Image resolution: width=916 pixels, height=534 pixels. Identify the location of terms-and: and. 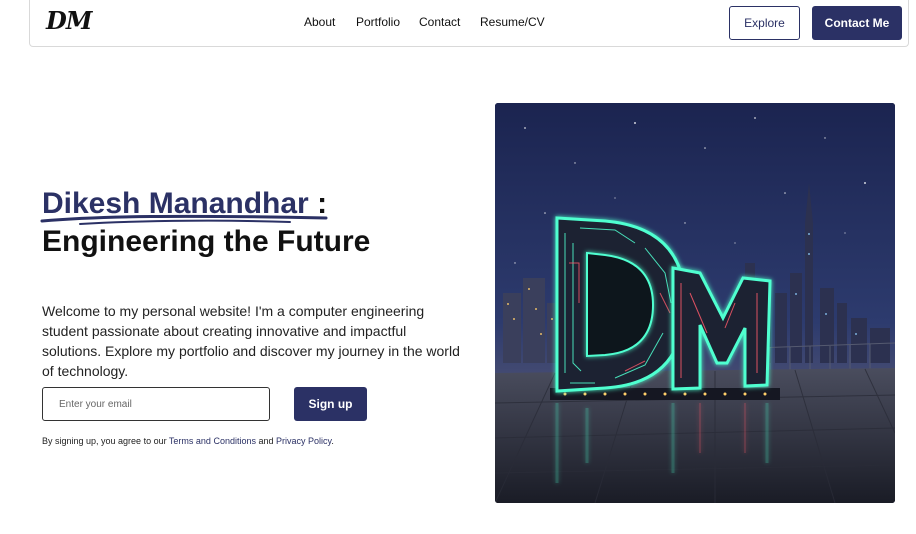
(265, 441).